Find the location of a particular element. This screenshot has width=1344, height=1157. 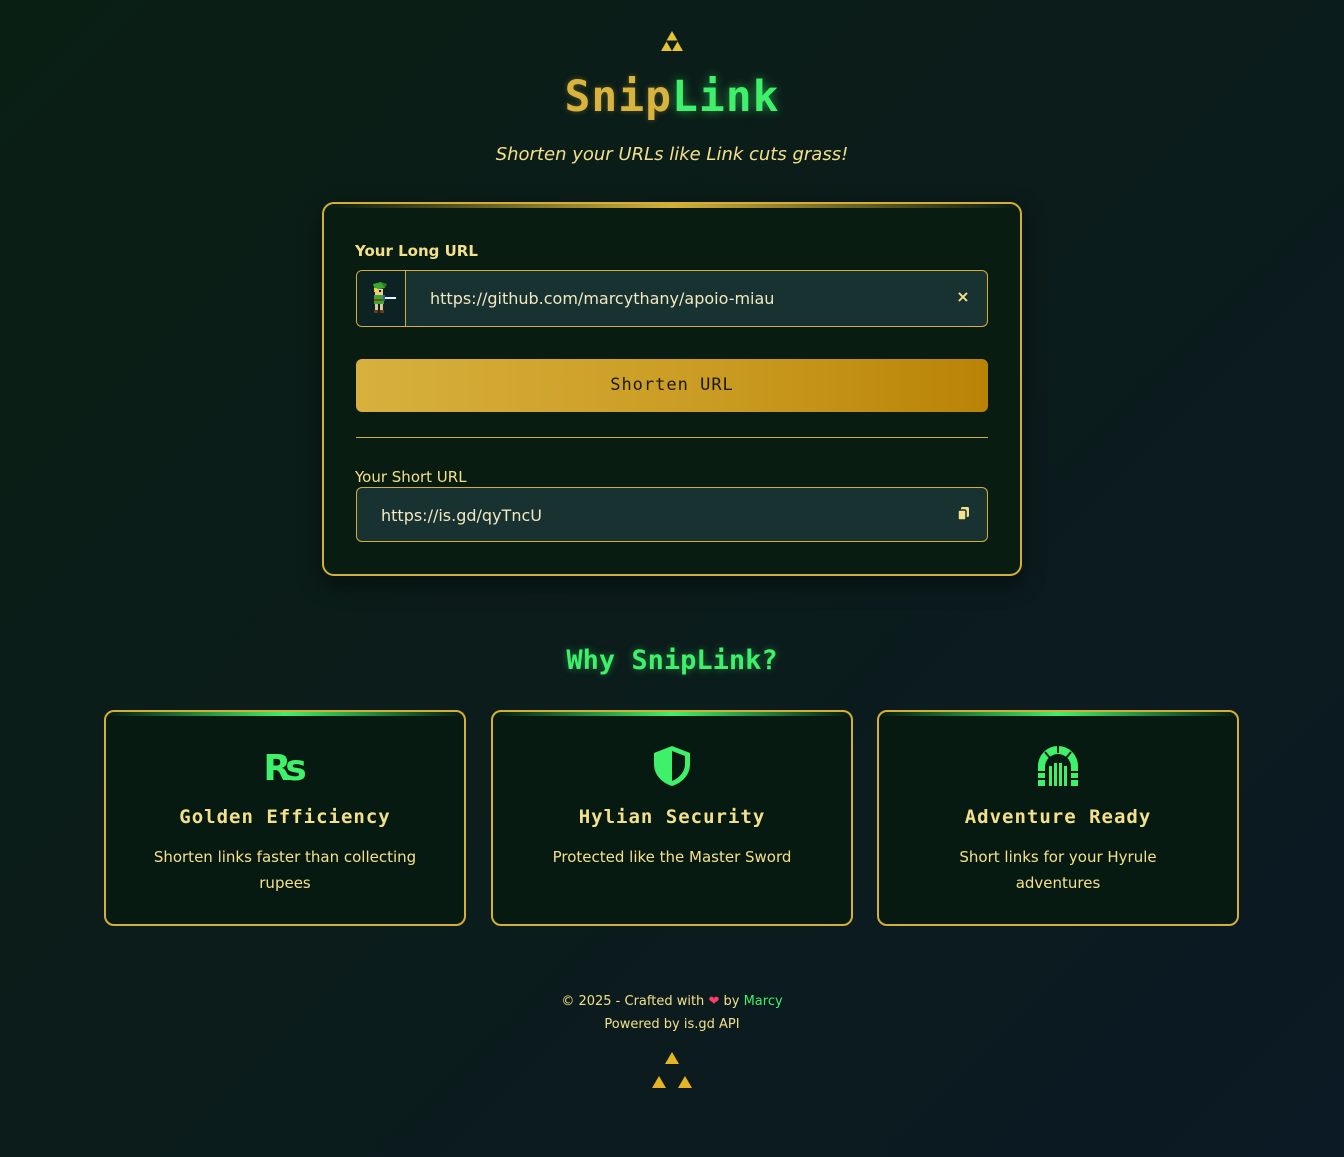

divider is located at coordinates (672, 437).